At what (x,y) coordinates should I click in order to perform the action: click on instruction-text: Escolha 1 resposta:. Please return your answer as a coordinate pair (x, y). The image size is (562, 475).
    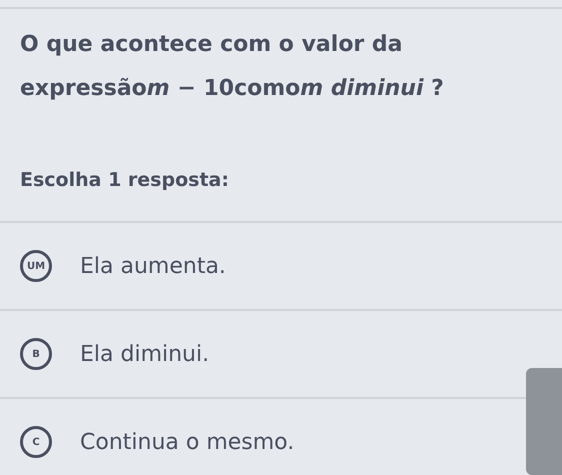
    Looking at the image, I should click on (125, 180).